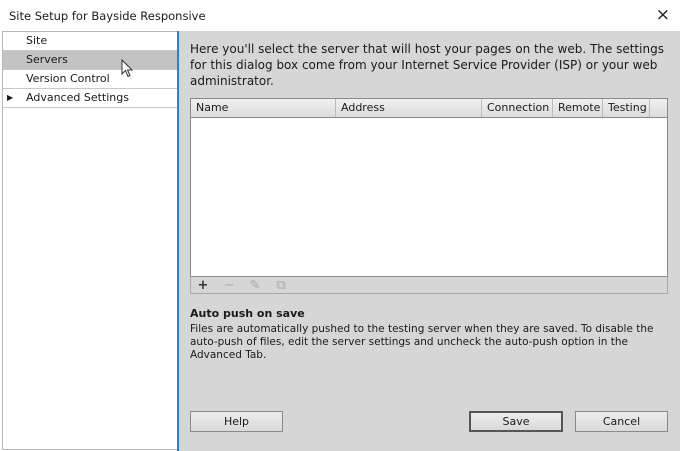 The height and width of the screenshot is (451, 680). What do you see at coordinates (107, 16) in the screenshot?
I see `window-title: Site Setup for Bayside Responsive` at bounding box center [107, 16].